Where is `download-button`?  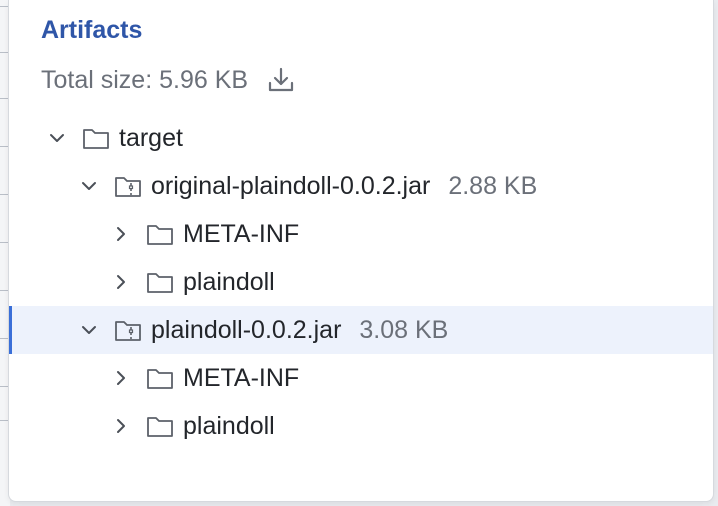
download-button is located at coordinates (281, 80).